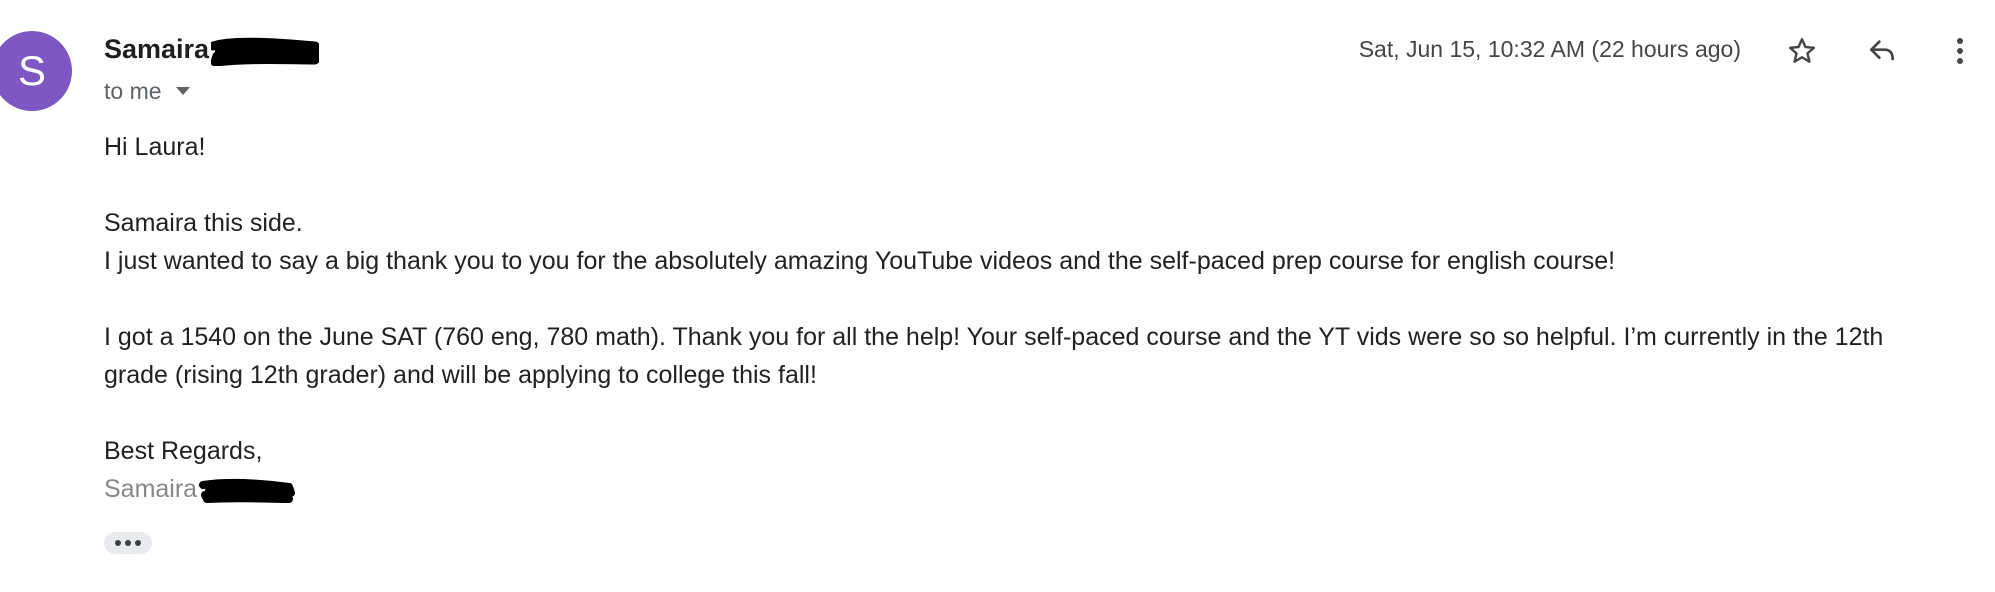  I want to click on recipient-label: to me, so click(133, 90).